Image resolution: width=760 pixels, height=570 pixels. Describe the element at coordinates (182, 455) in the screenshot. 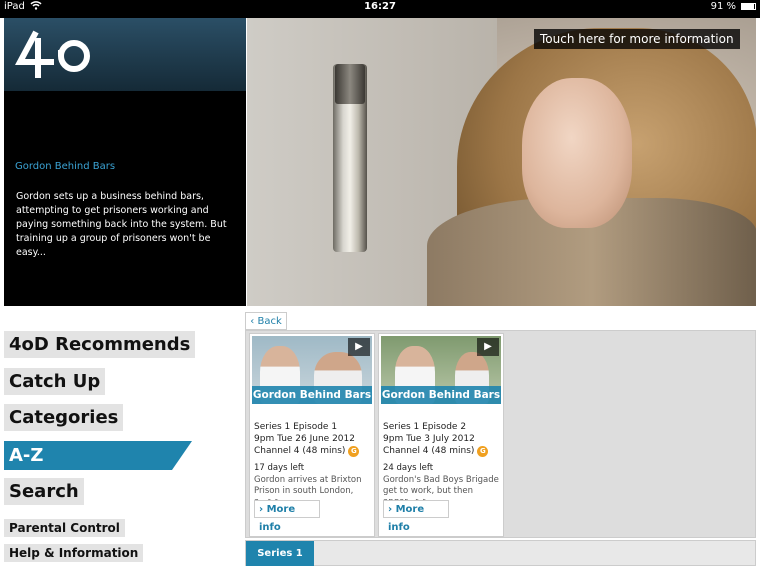

I see `active-menu-tail` at that location.